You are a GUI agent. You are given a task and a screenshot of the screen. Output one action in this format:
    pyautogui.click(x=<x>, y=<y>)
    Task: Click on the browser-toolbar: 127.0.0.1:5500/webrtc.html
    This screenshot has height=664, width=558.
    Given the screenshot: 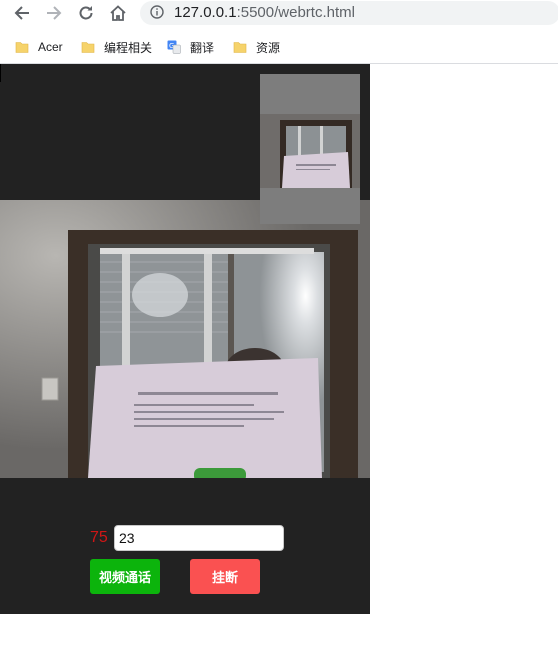 What is the action you would take?
    pyautogui.click(x=279, y=15)
    